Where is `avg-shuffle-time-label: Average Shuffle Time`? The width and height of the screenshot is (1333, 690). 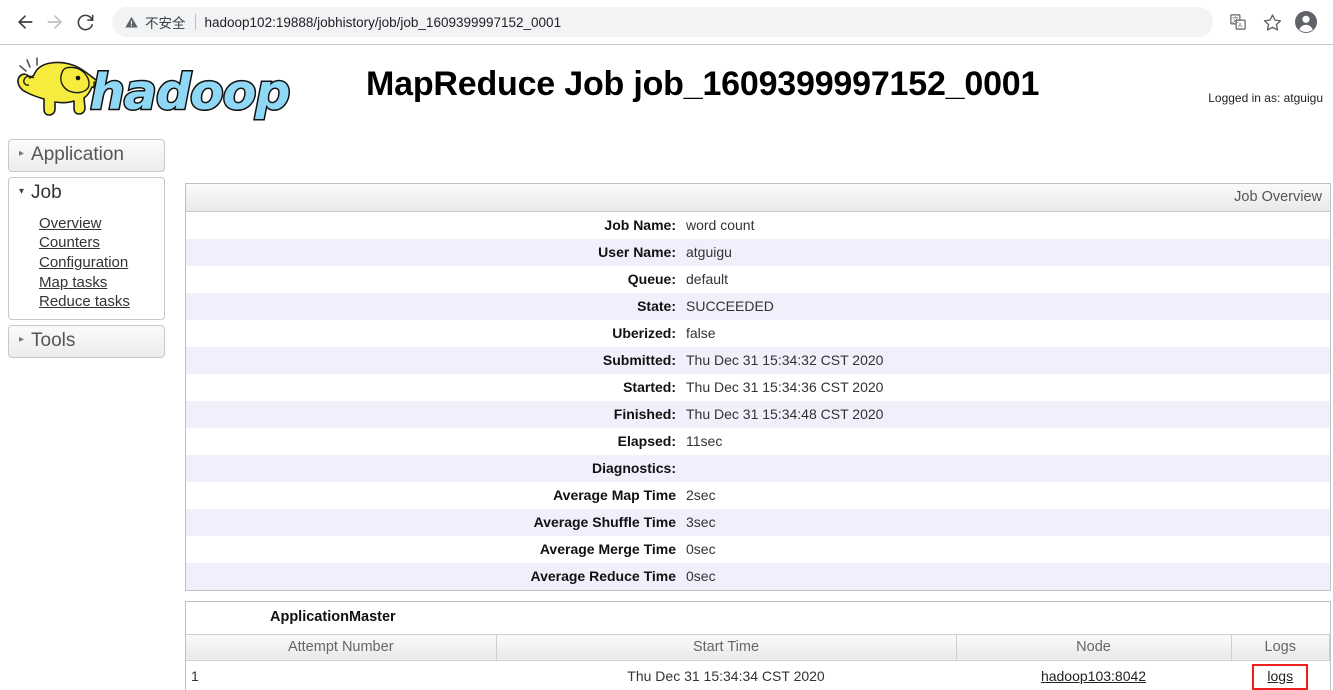 avg-shuffle-time-label: Average Shuffle Time is located at coordinates (604, 522).